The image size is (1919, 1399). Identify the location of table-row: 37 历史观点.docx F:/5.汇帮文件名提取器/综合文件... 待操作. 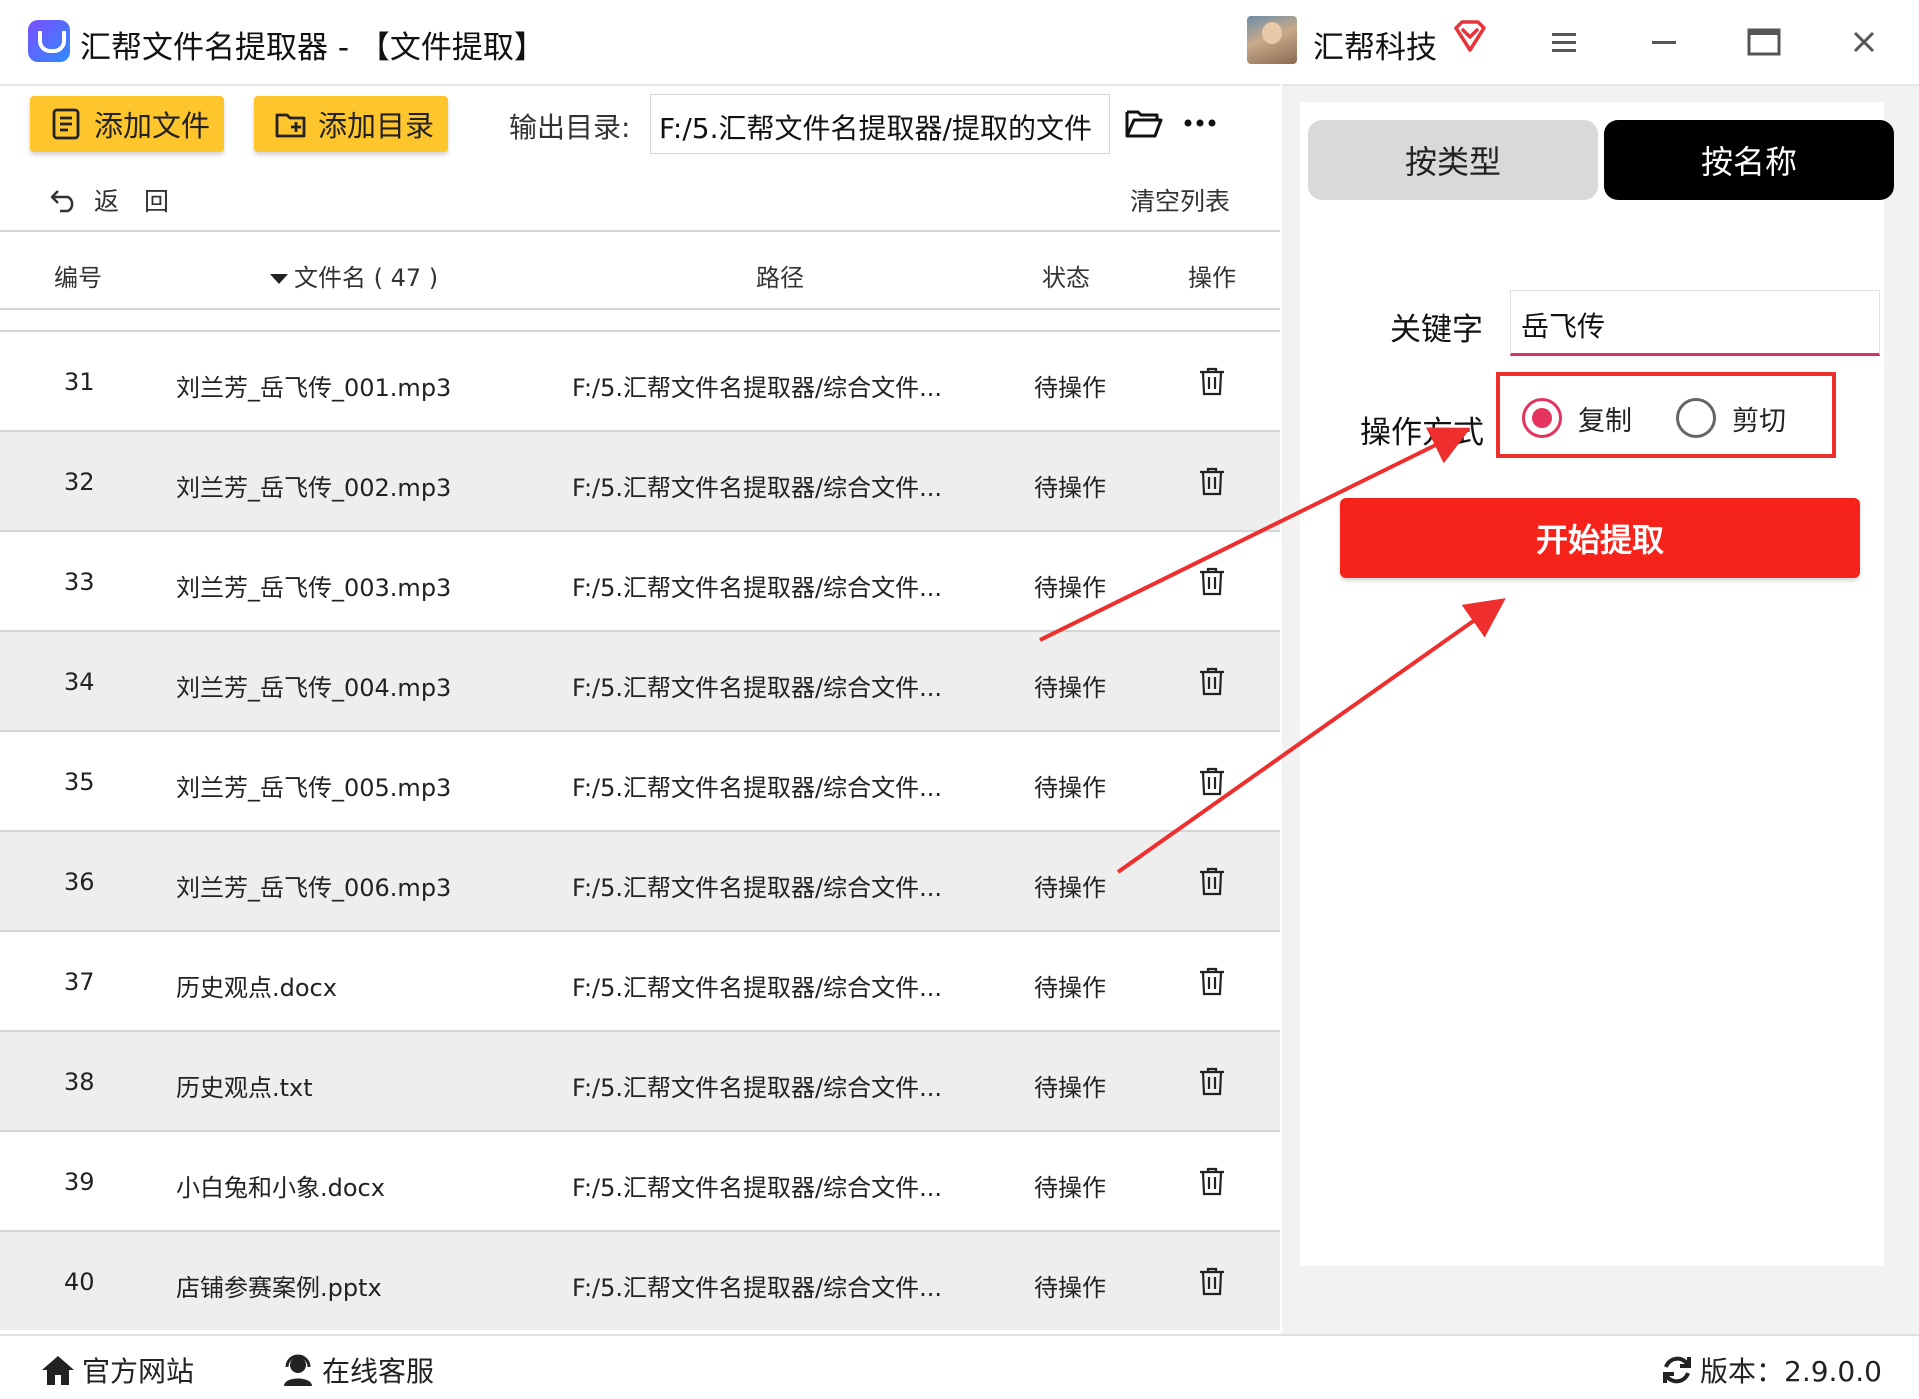
(640, 980).